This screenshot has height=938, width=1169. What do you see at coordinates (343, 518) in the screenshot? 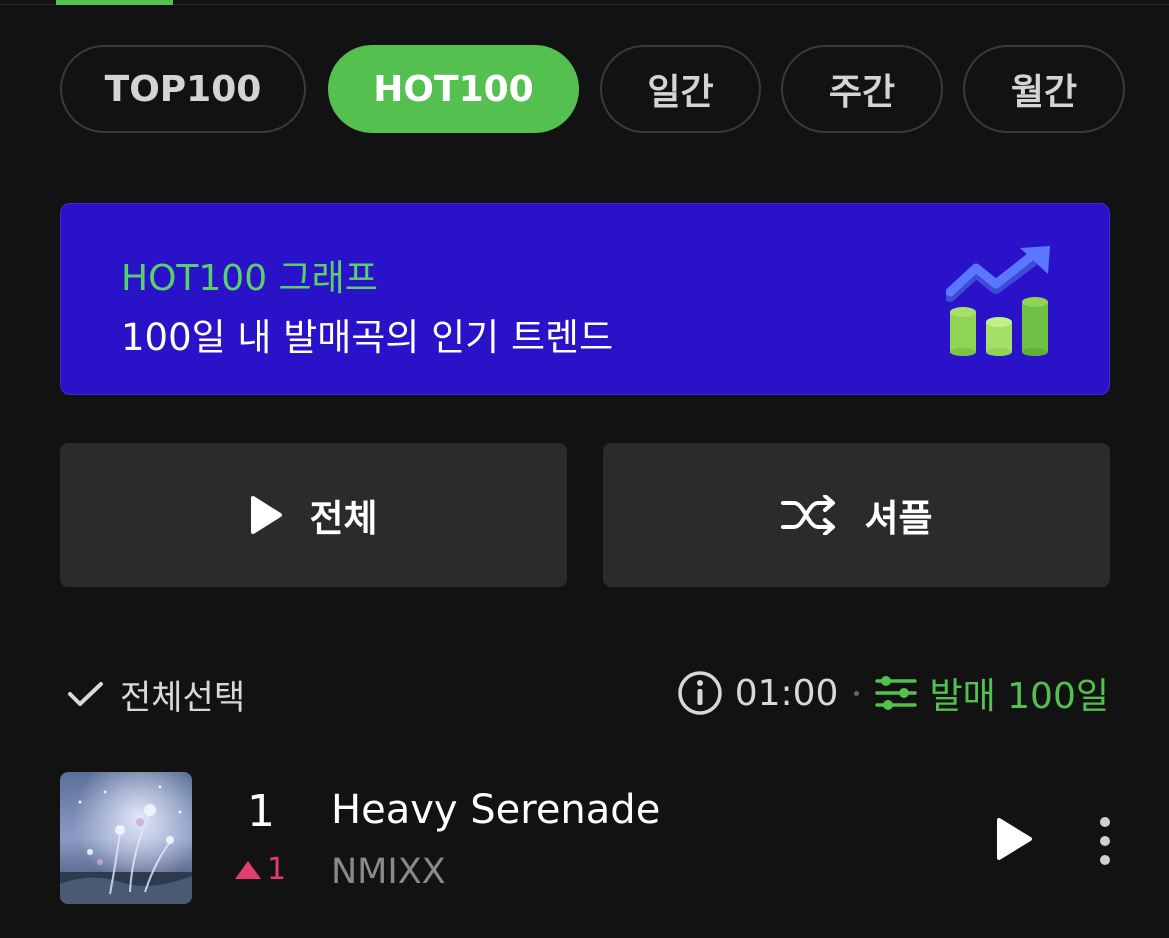
I see `play-all-label: 전체` at bounding box center [343, 518].